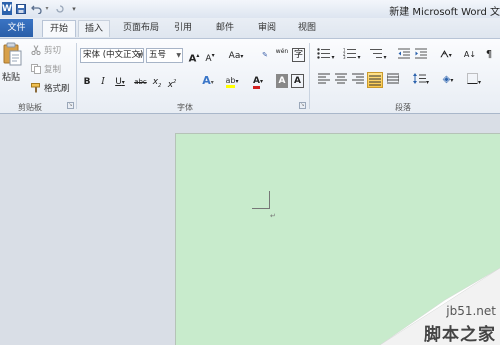 This screenshot has width=500, height=345. I want to click on line-spacing-icon, so click(419, 78).